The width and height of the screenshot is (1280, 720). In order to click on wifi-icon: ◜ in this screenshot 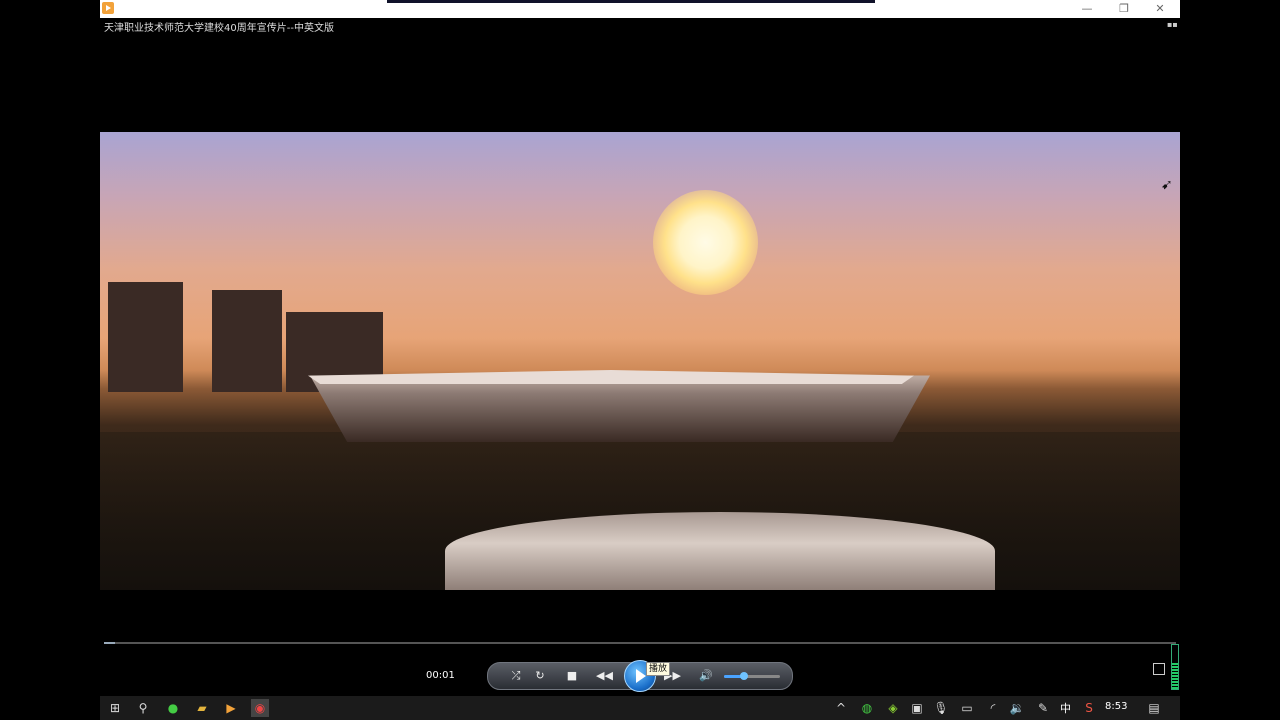, I will do `click(993, 708)`.